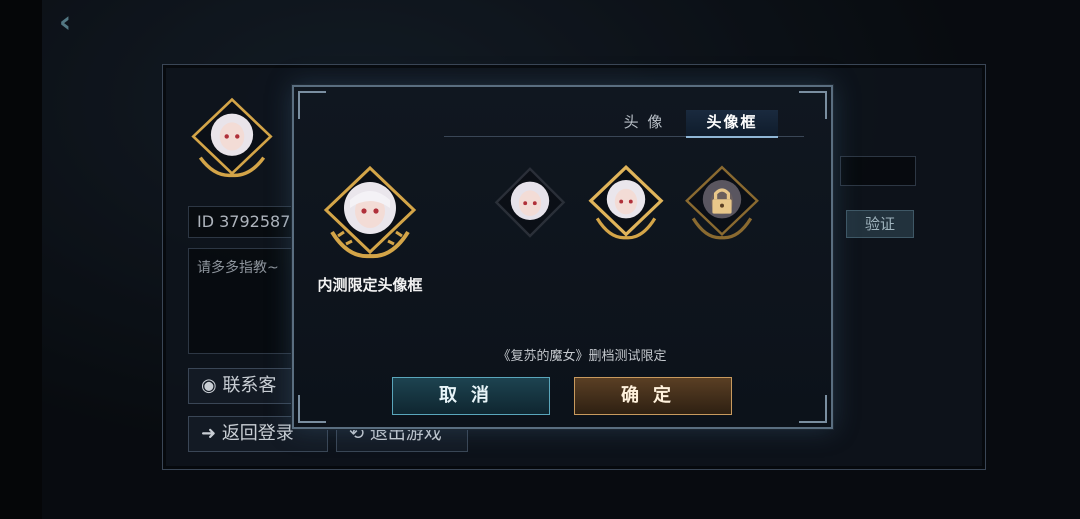 The image size is (1080, 519). What do you see at coordinates (232, 140) in the screenshot?
I see `profile-avatar` at bounding box center [232, 140].